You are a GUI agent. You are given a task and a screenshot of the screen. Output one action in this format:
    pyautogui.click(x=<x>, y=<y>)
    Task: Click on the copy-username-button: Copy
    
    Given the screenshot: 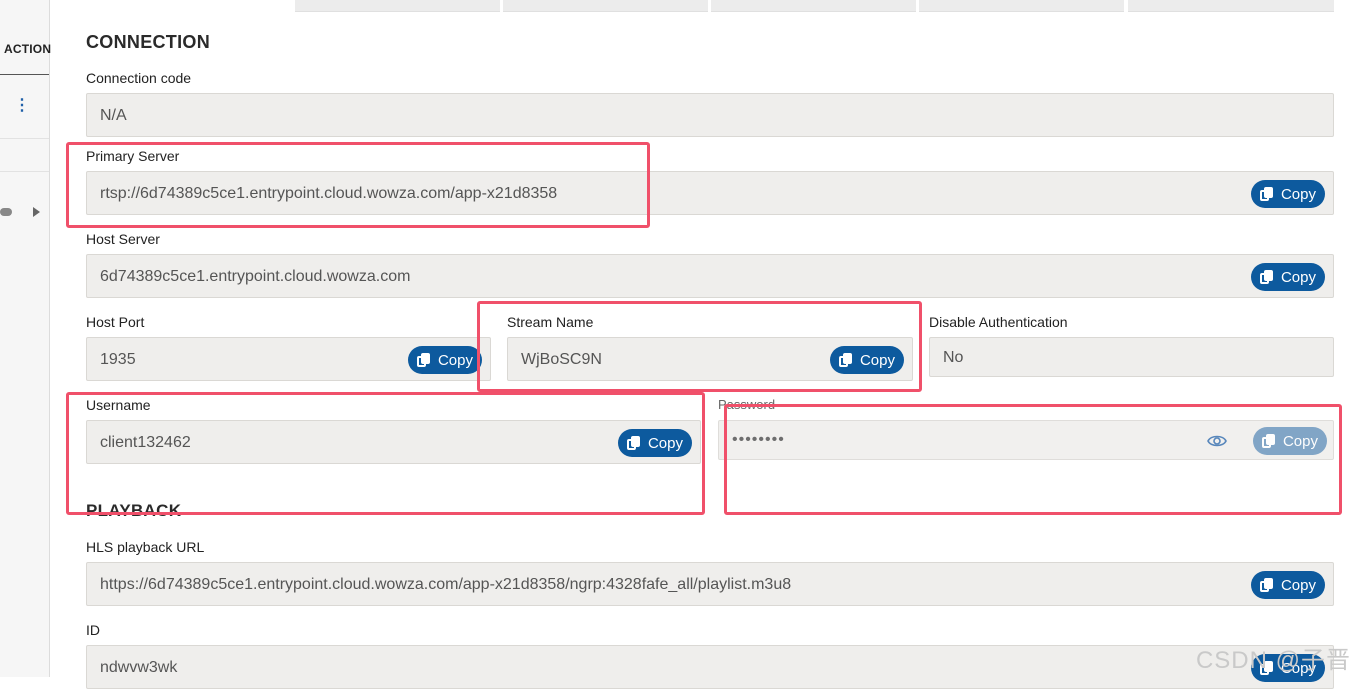 What is the action you would take?
    pyautogui.click(x=654, y=443)
    